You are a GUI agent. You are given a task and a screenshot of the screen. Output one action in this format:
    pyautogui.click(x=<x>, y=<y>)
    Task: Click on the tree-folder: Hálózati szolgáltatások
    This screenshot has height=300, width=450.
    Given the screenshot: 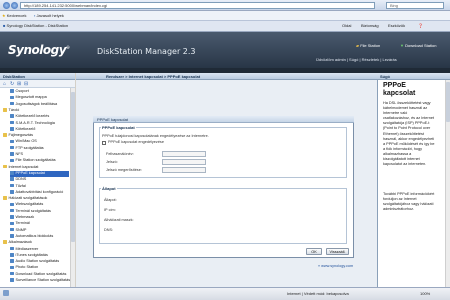 What is the action you would take?
    pyautogui.click(x=36, y=199)
    